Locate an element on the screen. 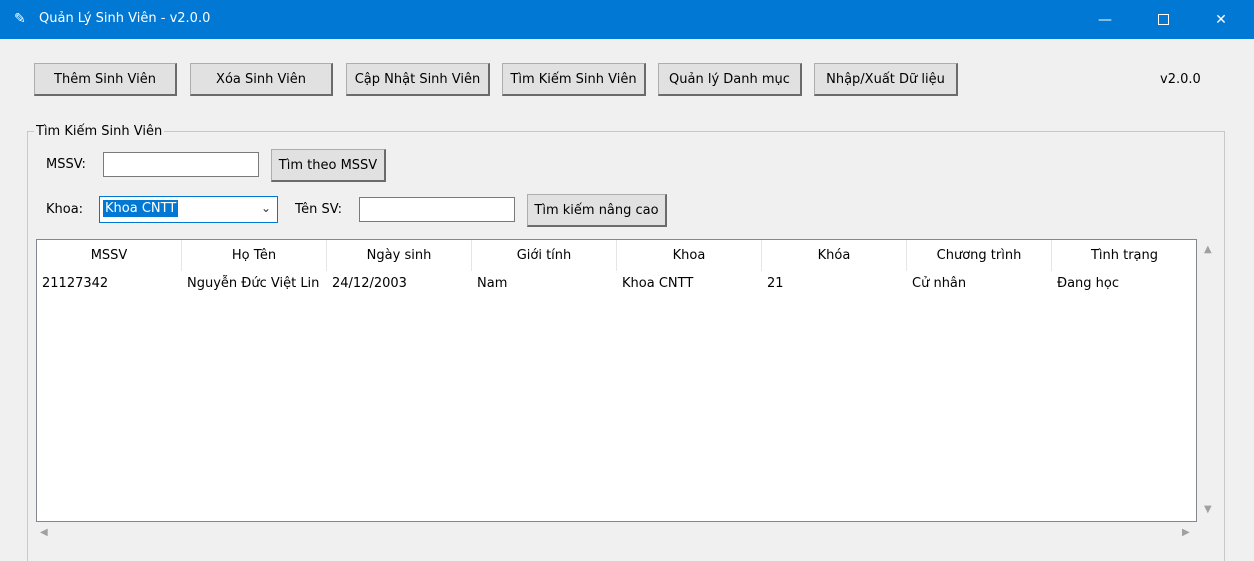 The image size is (1254, 561). close-button: ✕ is located at coordinates (1221, 19).